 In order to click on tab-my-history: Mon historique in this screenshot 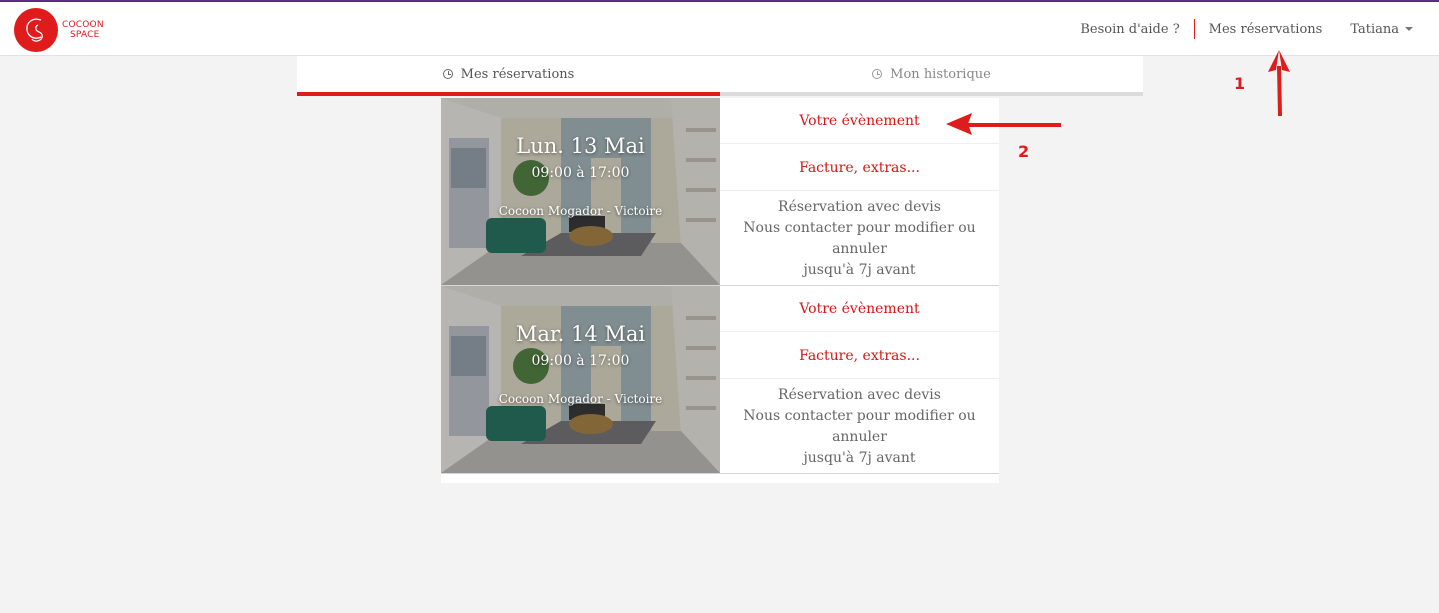, I will do `click(931, 74)`.